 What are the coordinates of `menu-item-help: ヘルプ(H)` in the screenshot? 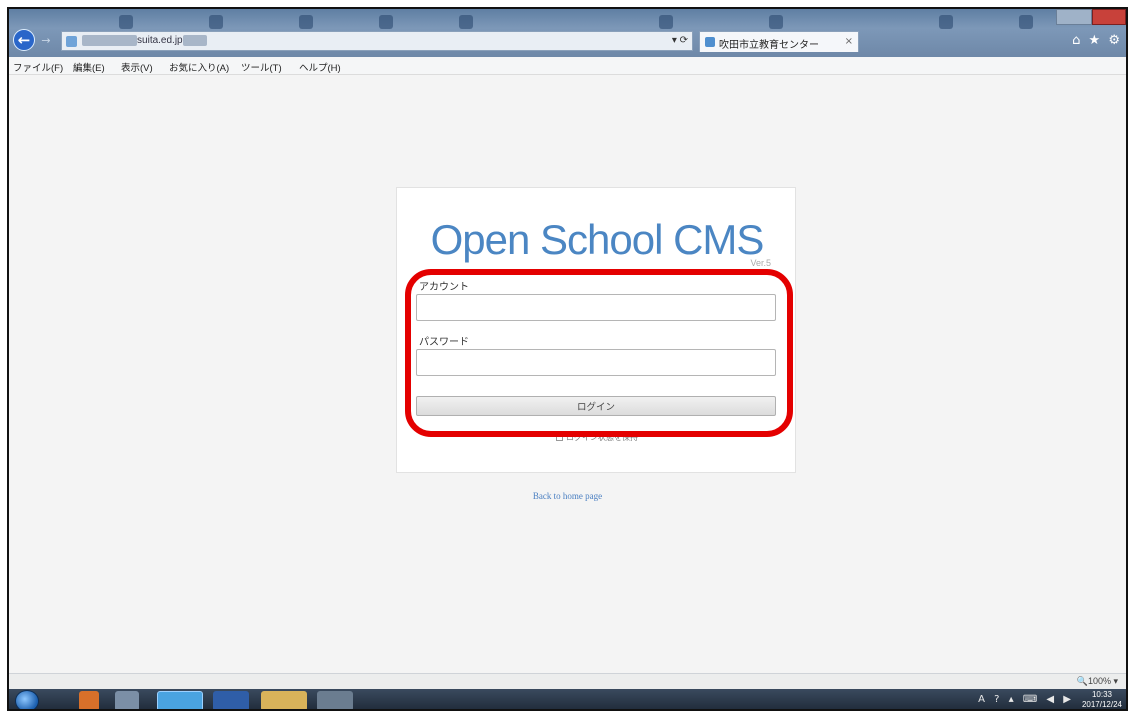 It's located at (320, 67).